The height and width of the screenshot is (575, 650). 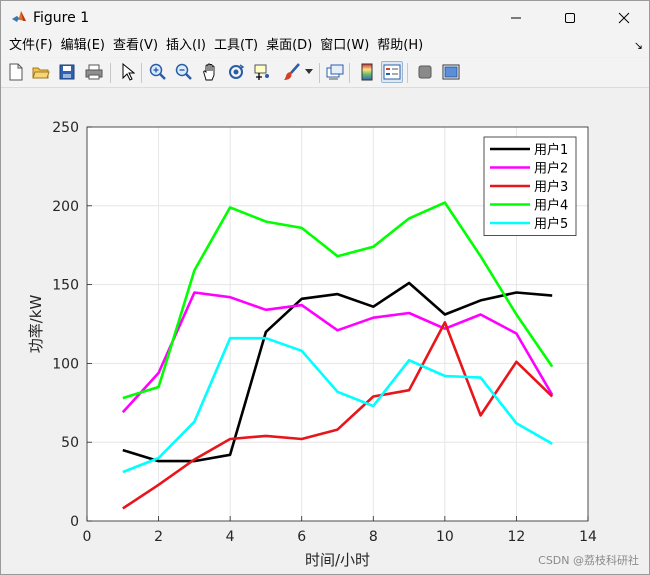 I want to click on brush-icon, so click(x=292, y=71).